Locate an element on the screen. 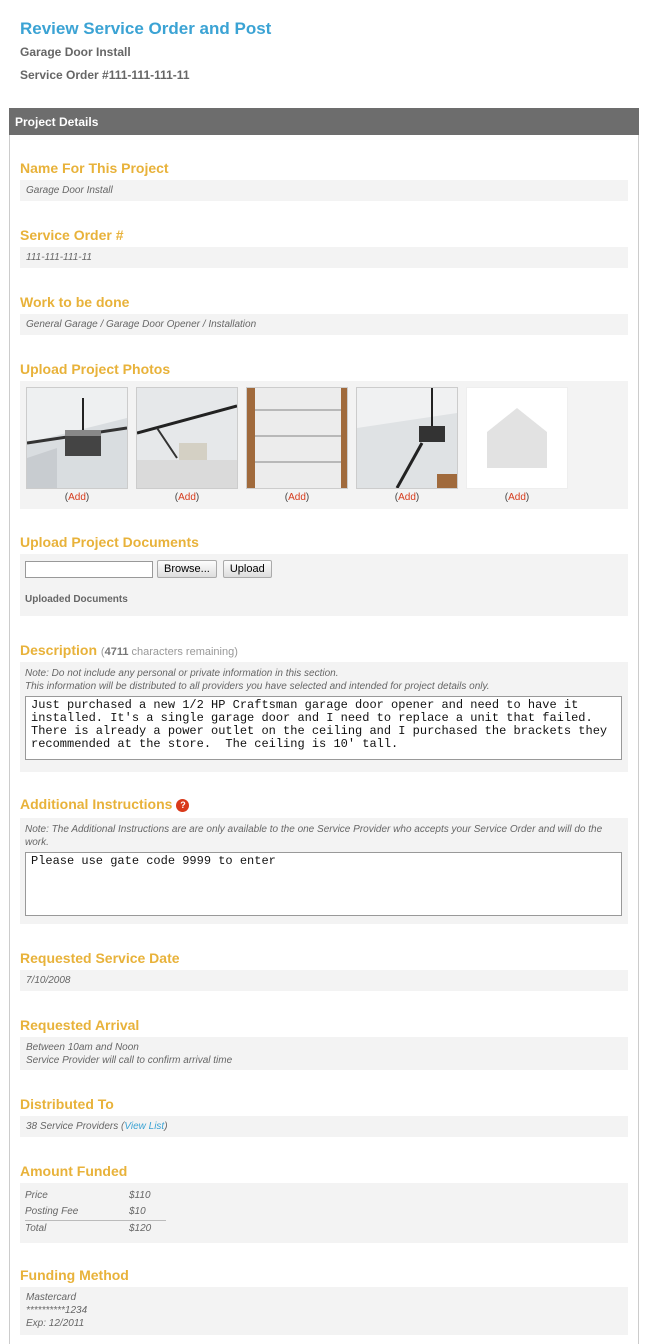  description-heading: Description (4711 characters remaining) is located at coordinates (129, 650).